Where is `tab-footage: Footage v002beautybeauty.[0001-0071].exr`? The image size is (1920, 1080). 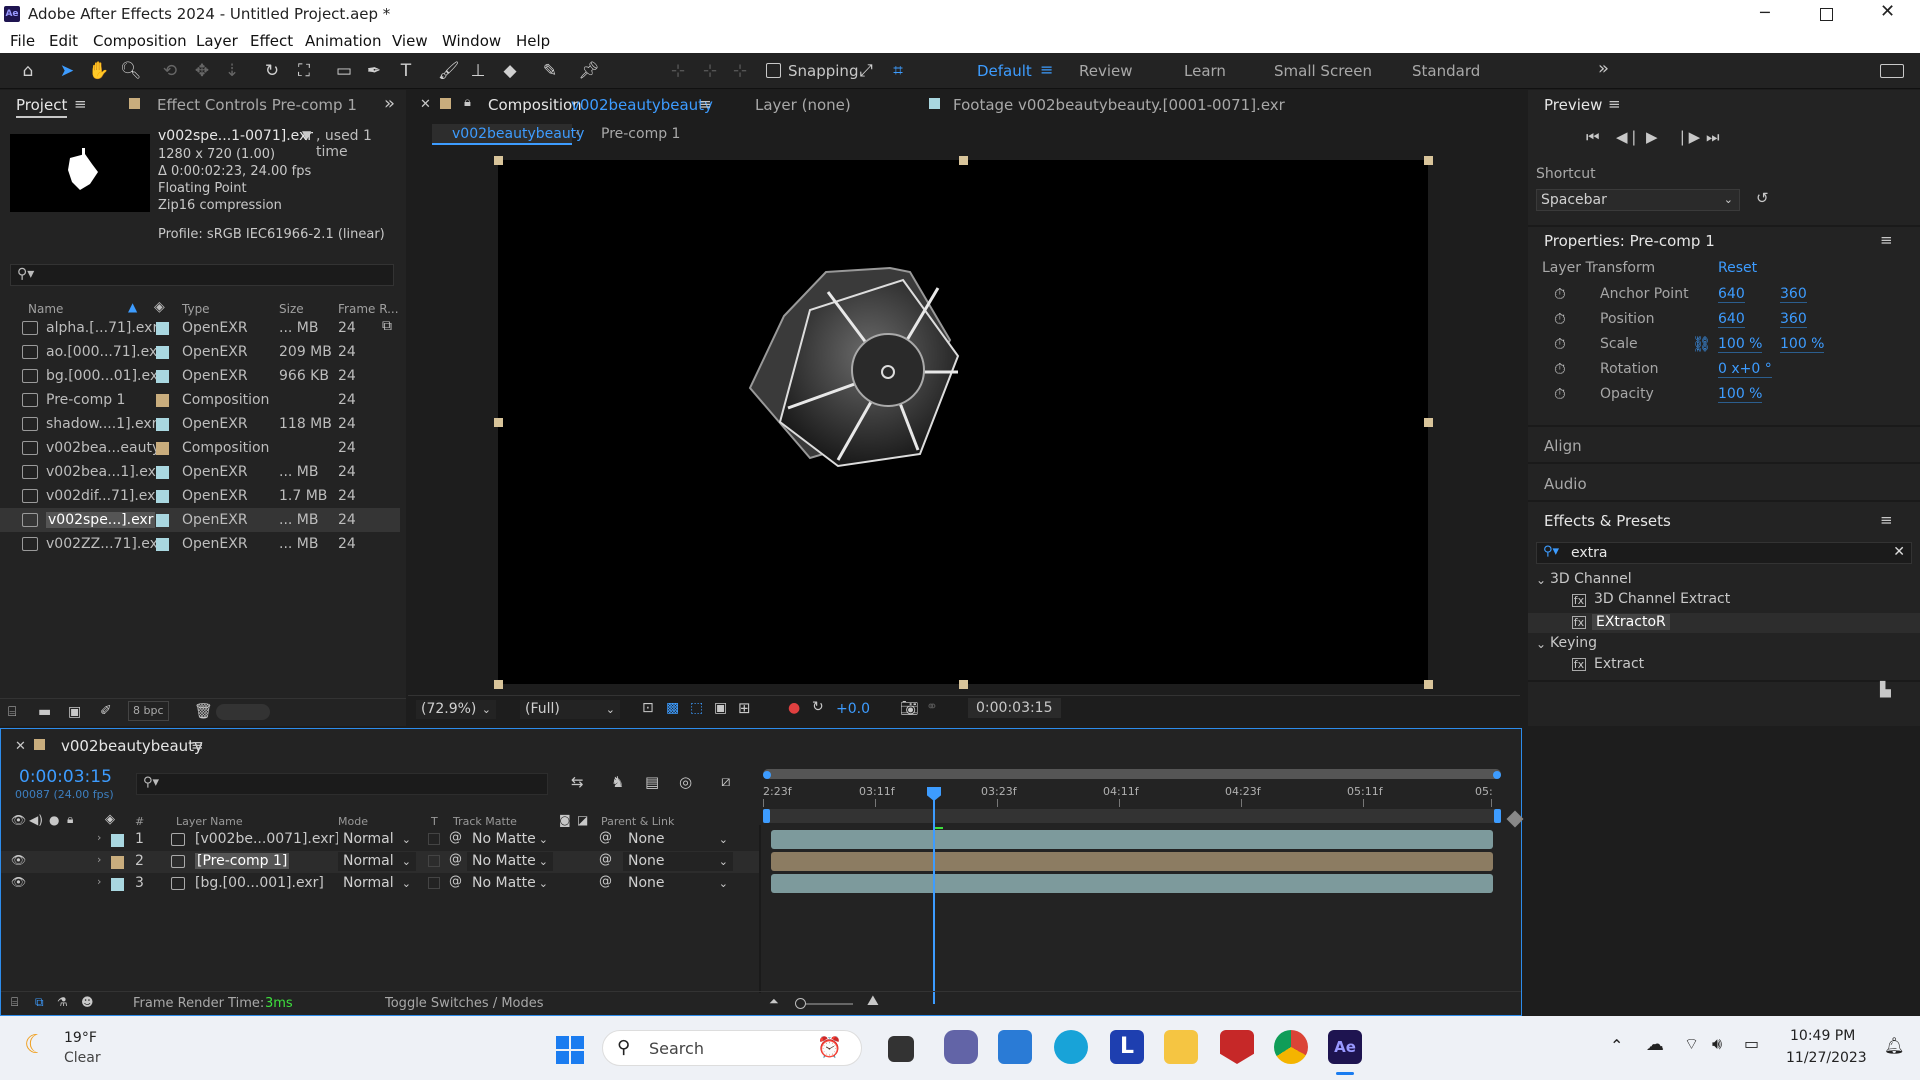 tab-footage: Footage v002beautybeauty.[0001-0071].exr is located at coordinates (1119, 105).